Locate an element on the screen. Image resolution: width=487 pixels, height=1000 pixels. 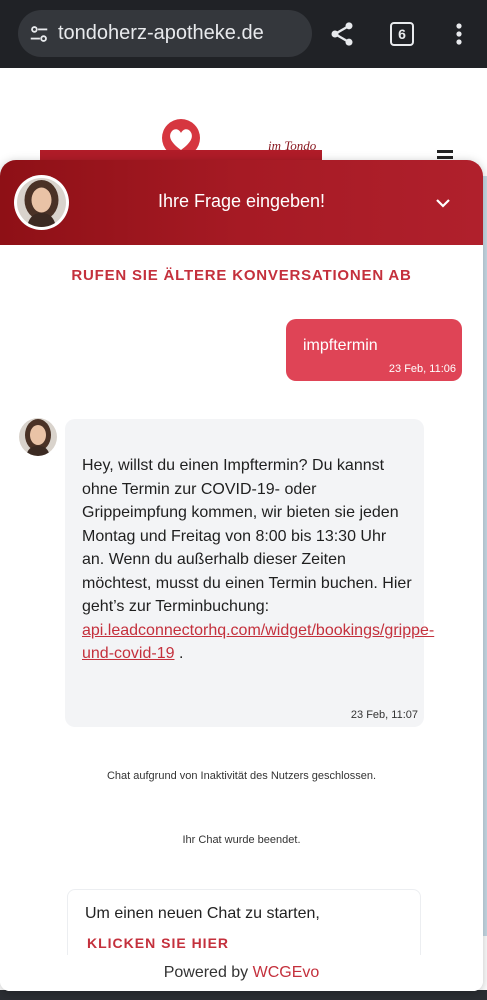
user-message: impftermin 23 Feb, 11:06 is located at coordinates (374, 350).